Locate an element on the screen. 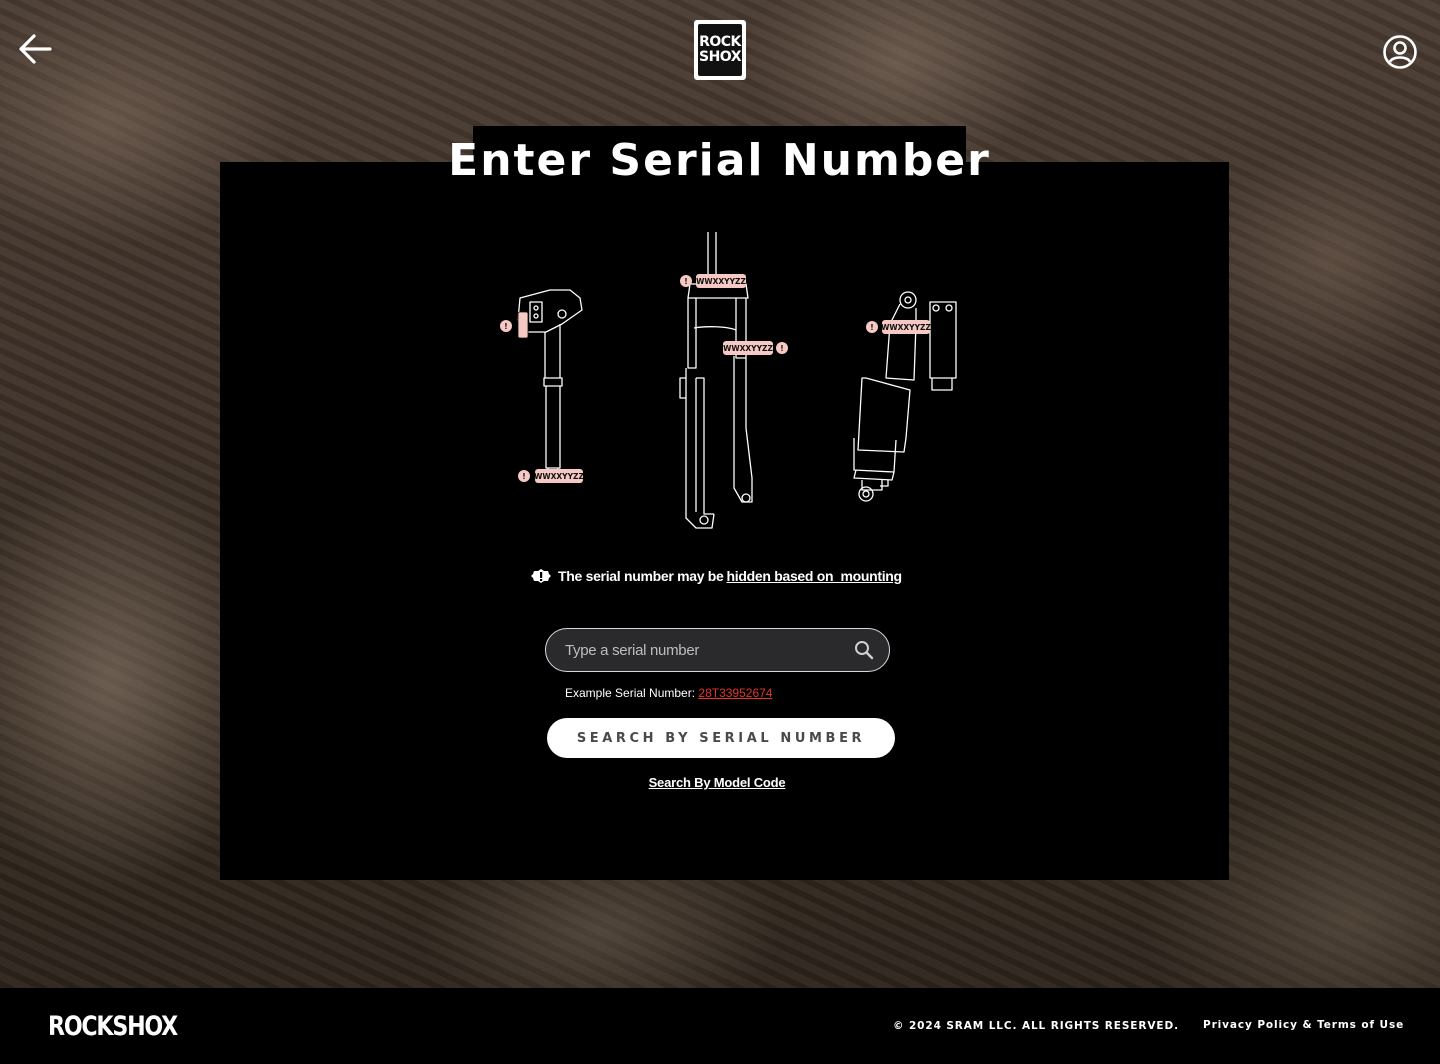  account-button is located at coordinates (1400, 52).